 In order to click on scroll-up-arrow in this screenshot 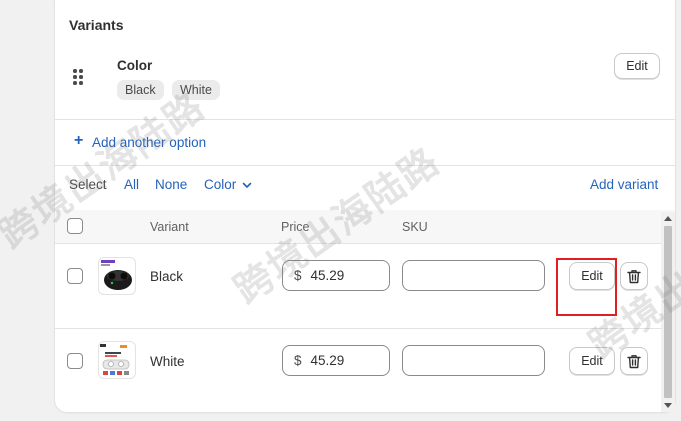, I will do `click(668, 218)`.